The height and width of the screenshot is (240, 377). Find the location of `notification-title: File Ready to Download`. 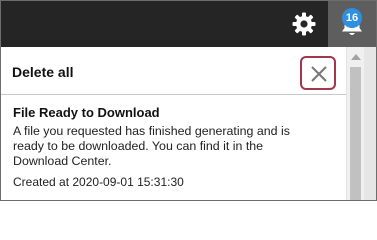

notification-title: File Ready to Download is located at coordinates (86, 112).